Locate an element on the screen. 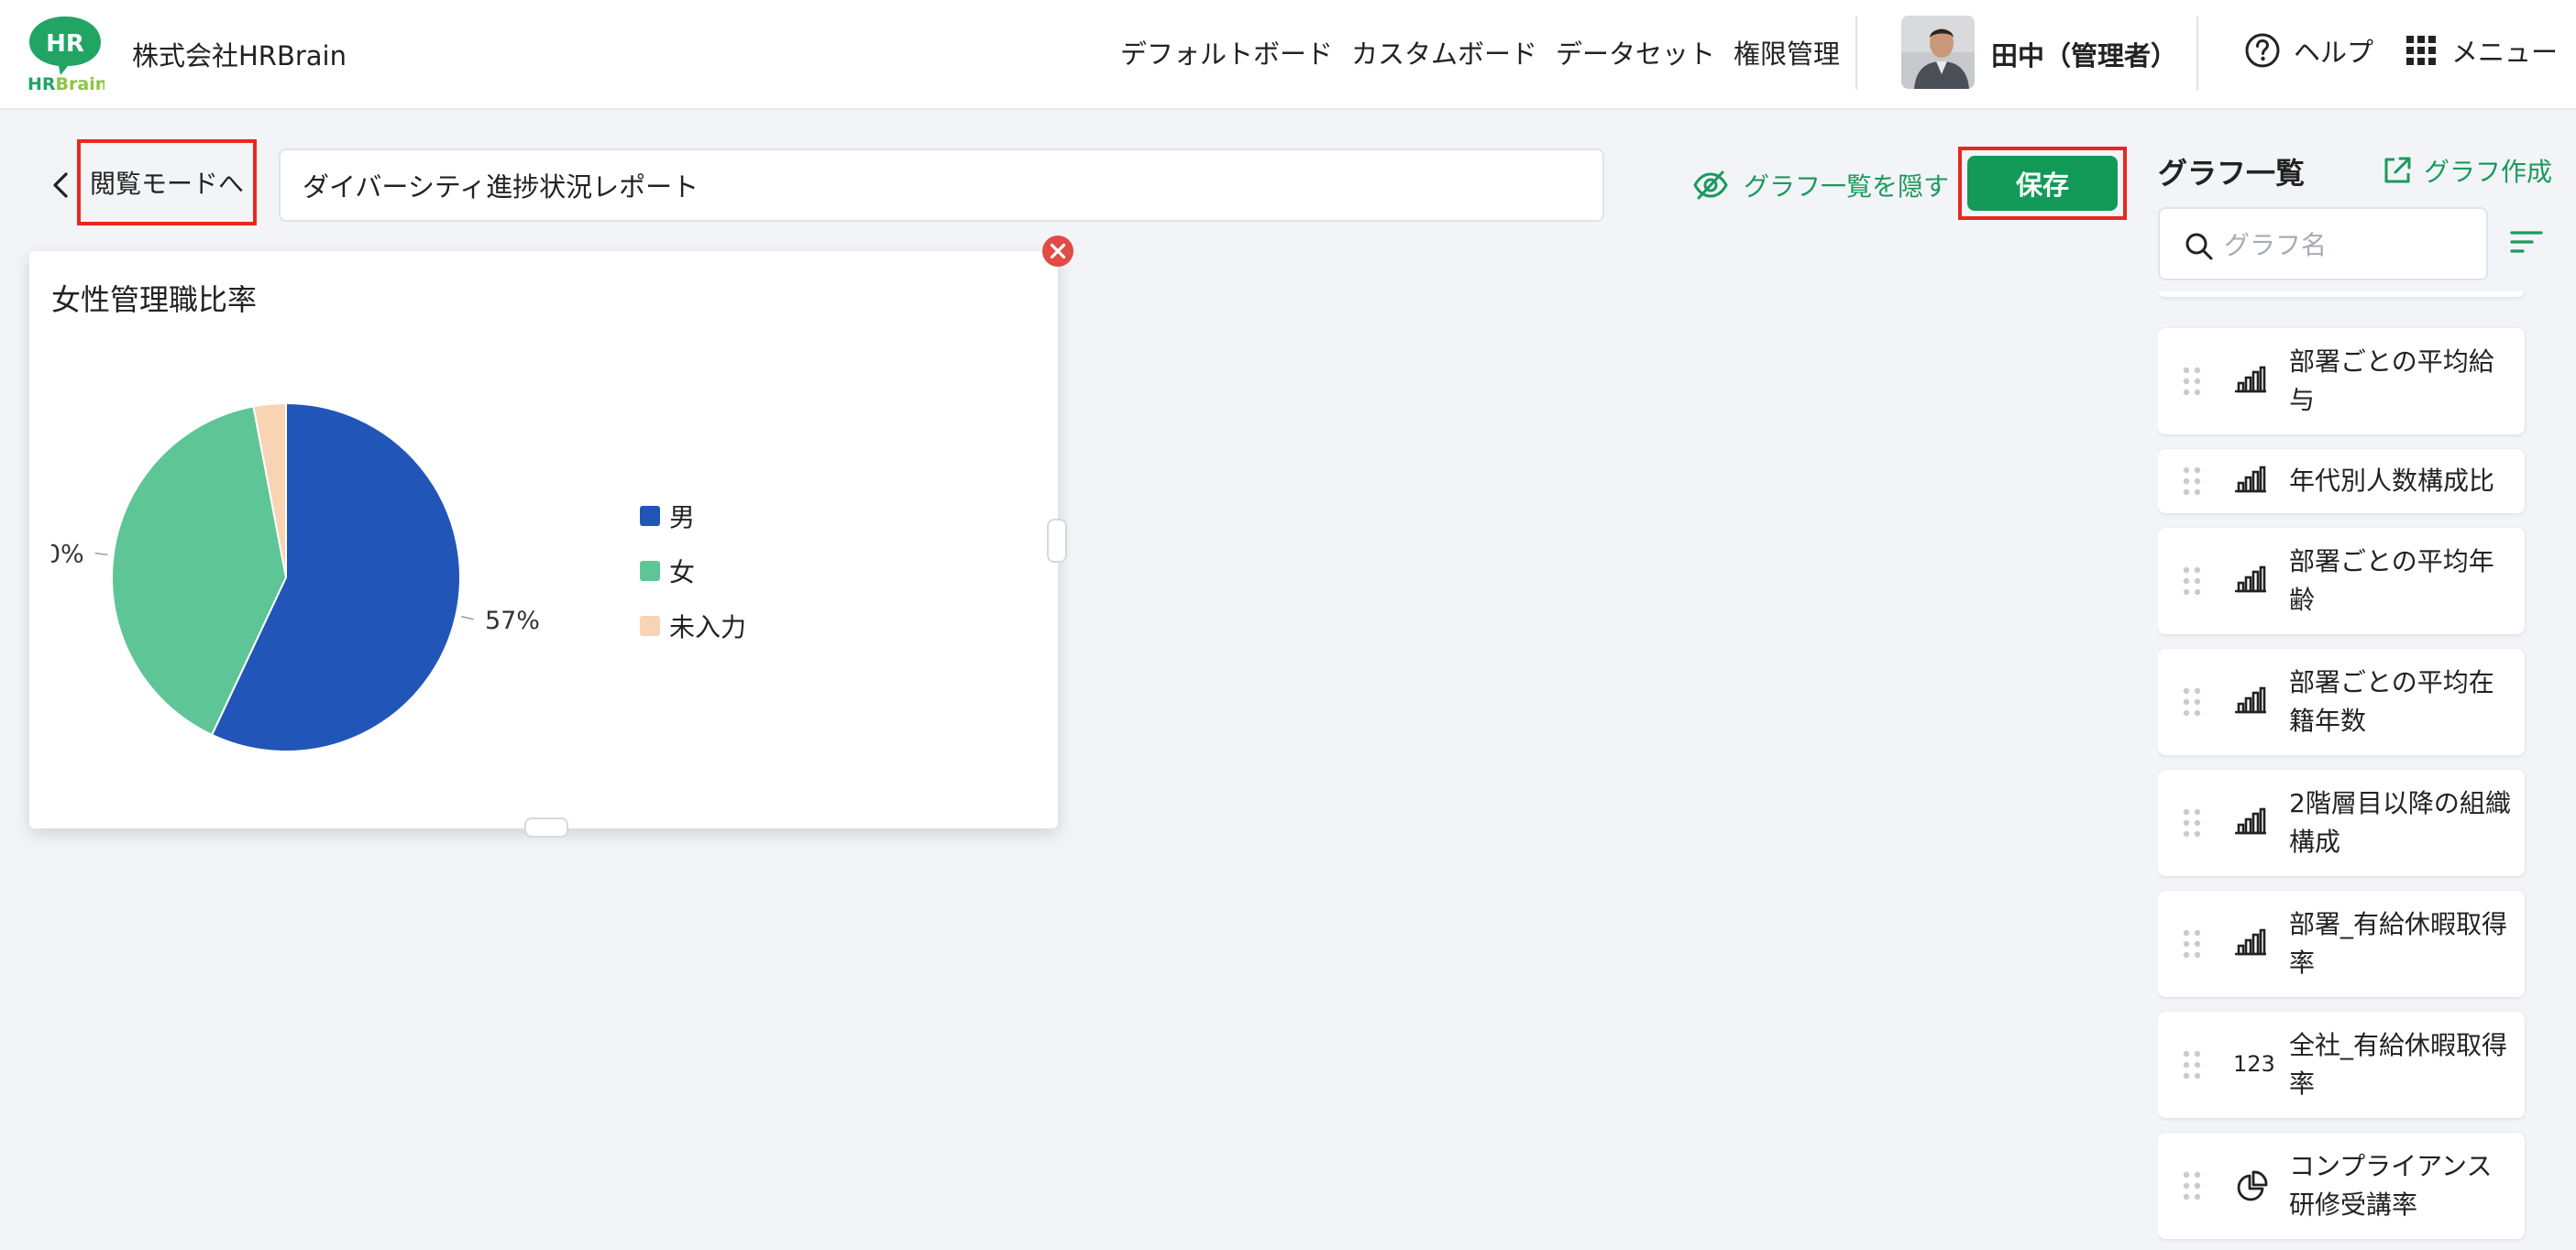  create-graph-link: グラフ作成 is located at coordinates (2467, 170).